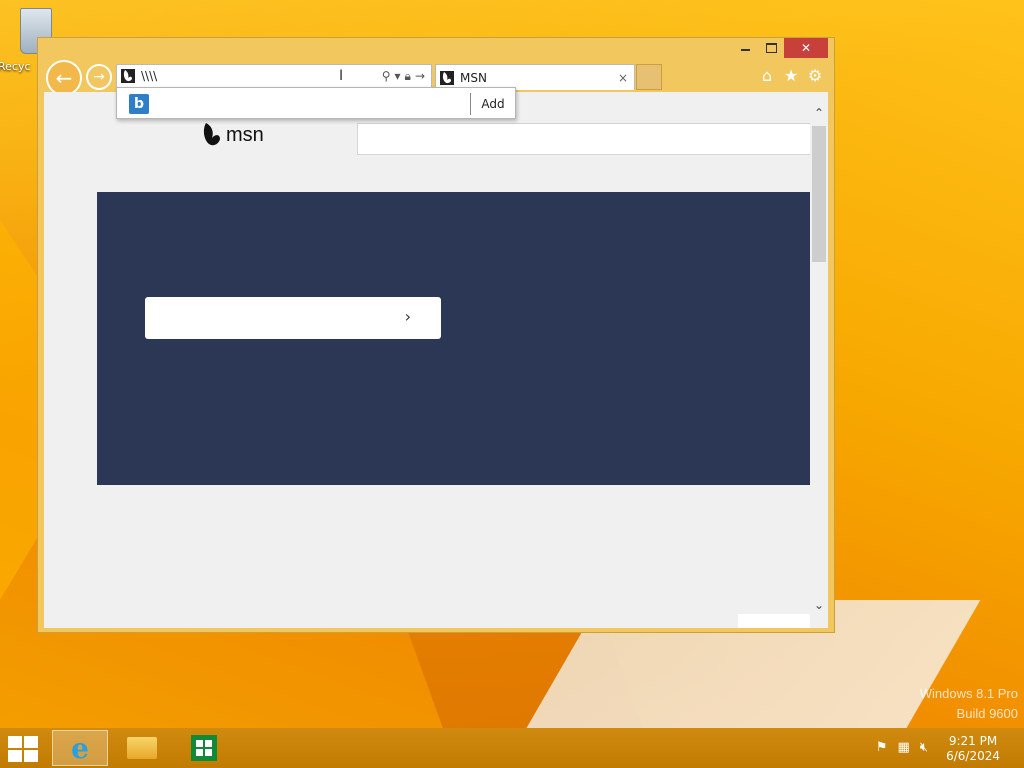  Describe the element at coordinates (819, 360) in the screenshot. I see `vertical-scrollbar: ⌃ ⌄` at that location.